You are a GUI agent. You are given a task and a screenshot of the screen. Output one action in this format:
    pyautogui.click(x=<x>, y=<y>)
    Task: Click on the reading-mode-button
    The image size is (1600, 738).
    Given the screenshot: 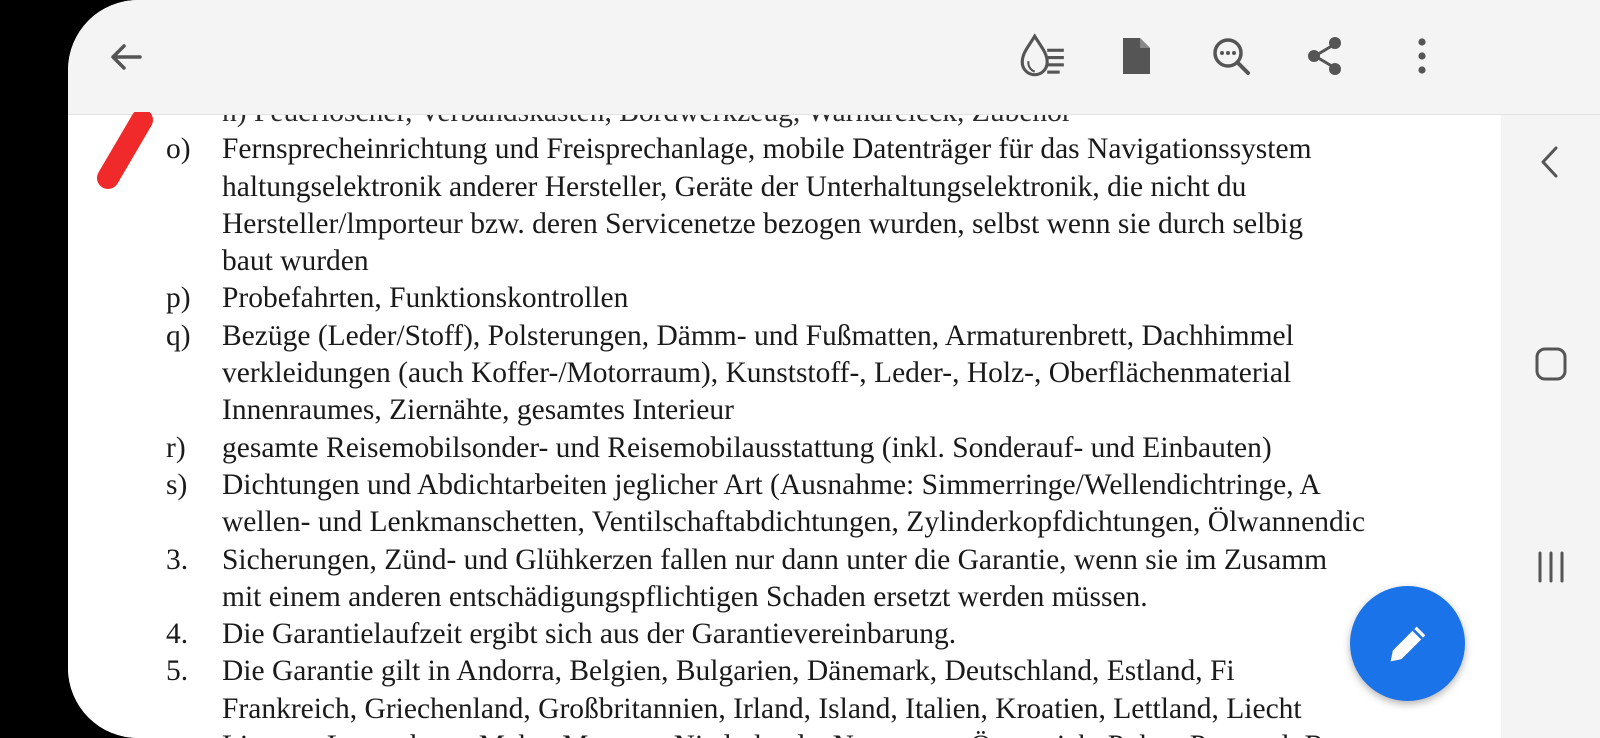 What is the action you would take?
    pyautogui.click(x=1042, y=56)
    